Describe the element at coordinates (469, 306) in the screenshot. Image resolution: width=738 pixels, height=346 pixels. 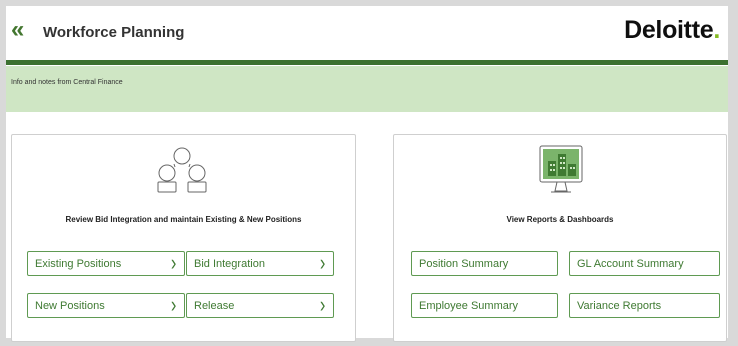
I see `employee-summary-label: Employee Summary` at that location.